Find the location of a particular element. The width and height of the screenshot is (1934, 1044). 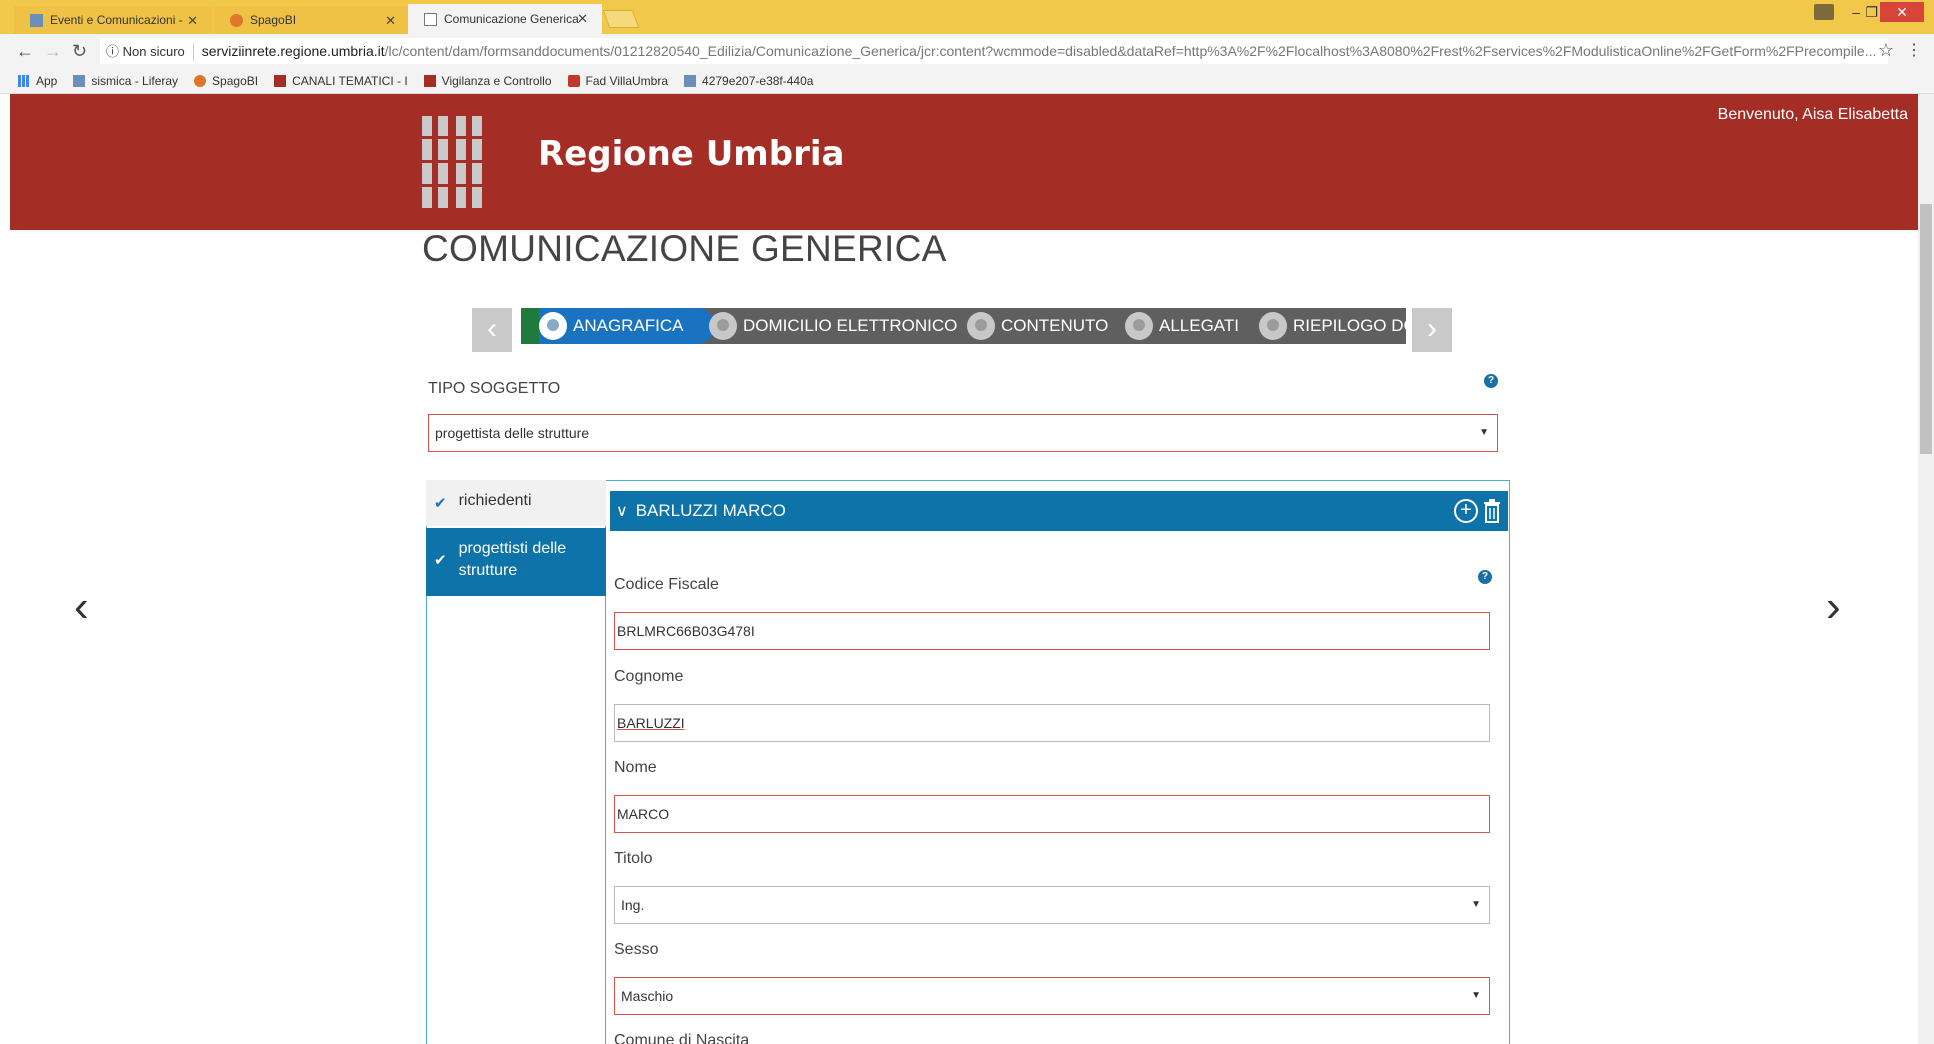

select-value: progettista delle strutture is located at coordinates (512, 433).